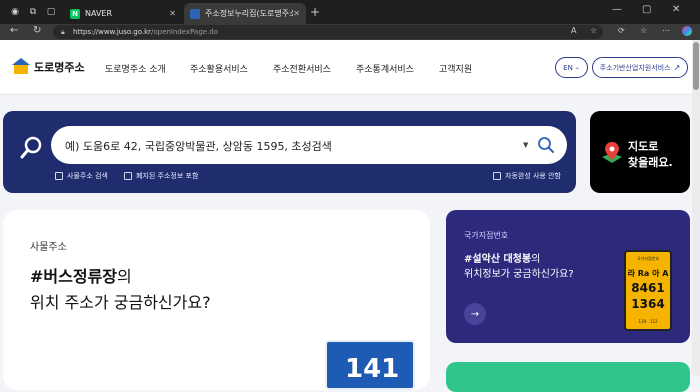 Image resolution: width=700 pixels, height=392 pixels. What do you see at coordinates (302, 68) in the screenshot?
I see `nav-item-conversion: 주소전환서비스` at bounding box center [302, 68].